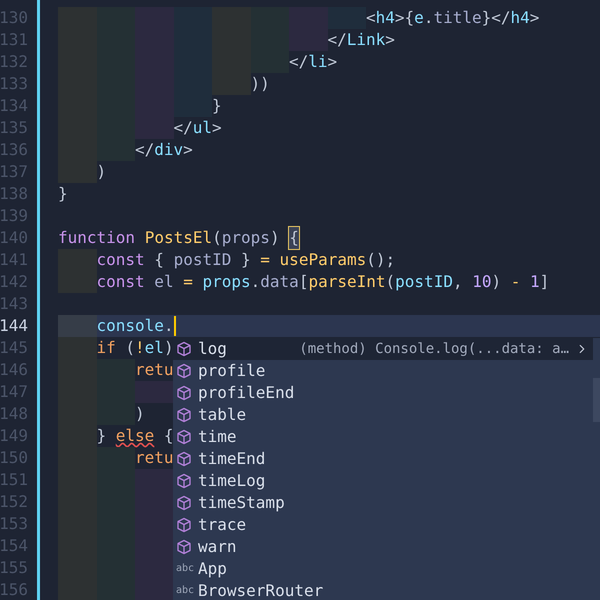 The height and width of the screenshot is (600, 600). Describe the element at coordinates (246, 260) in the screenshot. I see `code-text: const { postID } = useParams();` at that location.